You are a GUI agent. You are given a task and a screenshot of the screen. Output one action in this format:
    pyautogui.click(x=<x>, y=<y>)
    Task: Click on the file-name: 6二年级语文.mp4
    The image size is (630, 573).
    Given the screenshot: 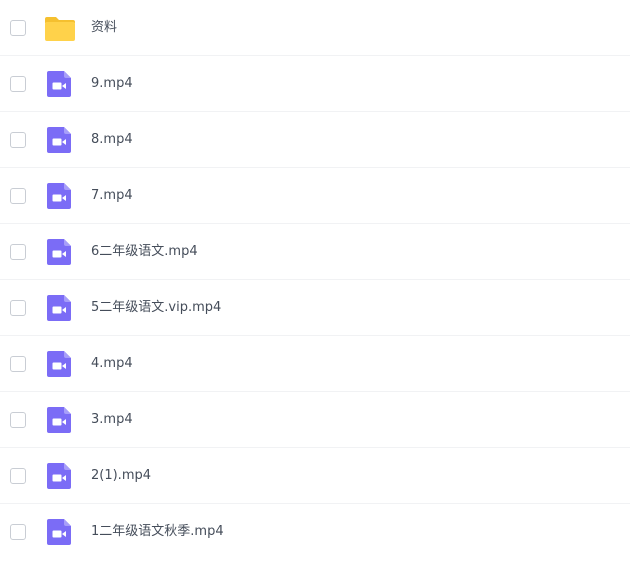 What is the action you would take?
    pyautogui.click(x=144, y=252)
    